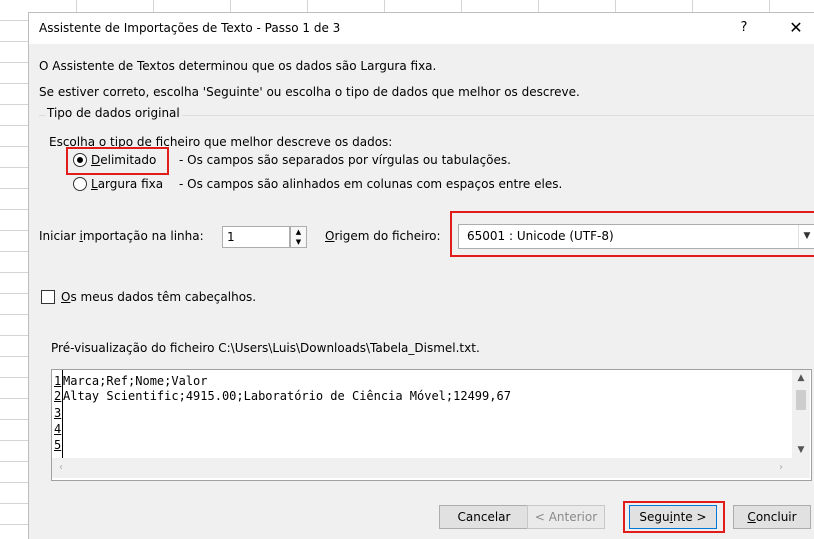 Image resolution: width=814 pixels, height=539 pixels. What do you see at coordinates (781, 468) in the screenshot?
I see `scroll-right-icon: ›` at bounding box center [781, 468].